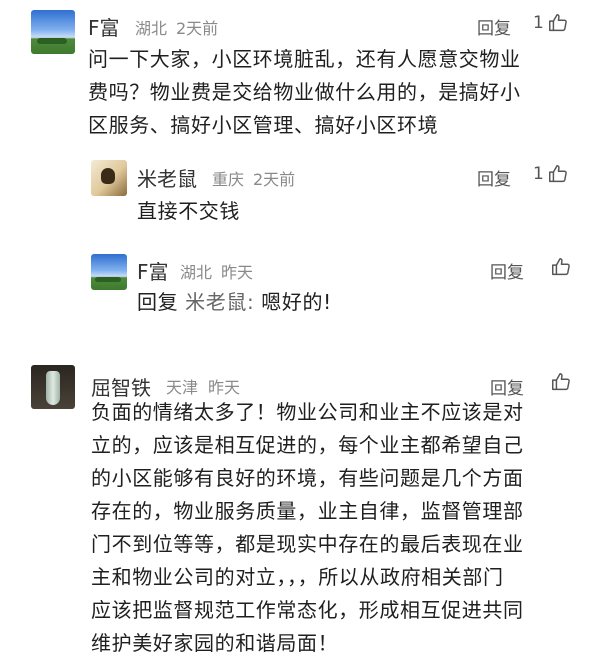 The width and height of the screenshot is (600, 660). I want to click on commenter-location: 天津, so click(182, 387).